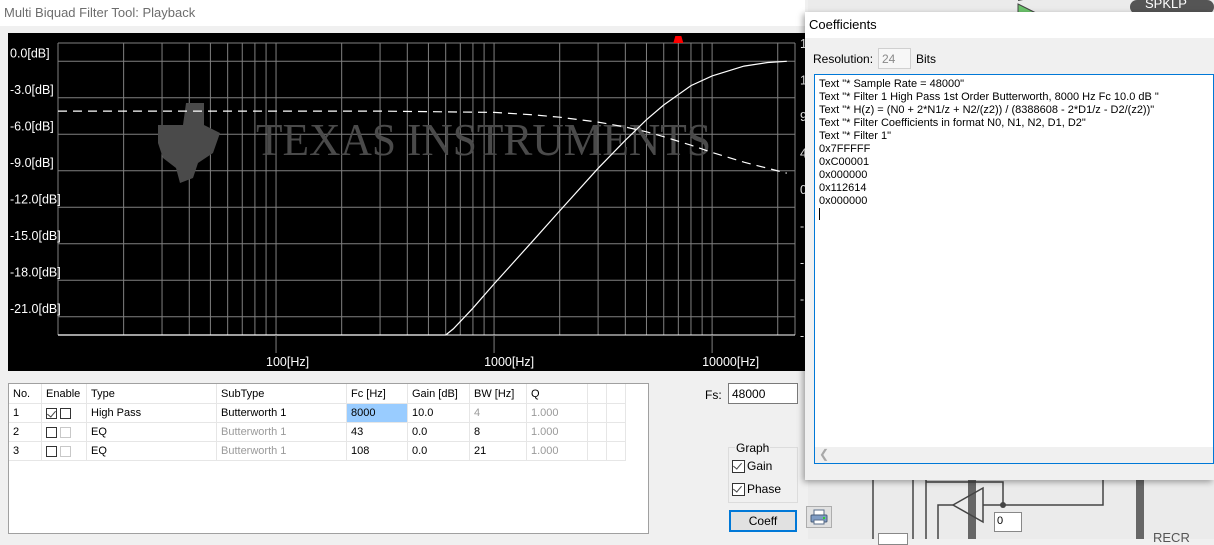 This screenshot has height=545, width=1214. What do you see at coordinates (557, 394) in the screenshot?
I see `col-header-q: Q` at bounding box center [557, 394].